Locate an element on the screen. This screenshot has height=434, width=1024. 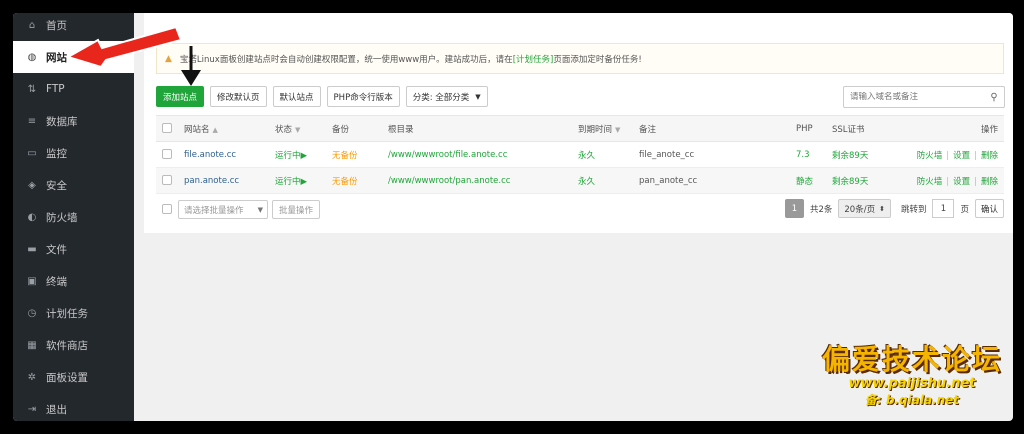
root-dir-link: /www/wwwroot/file.anote.cc is located at coordinates (483, 154).